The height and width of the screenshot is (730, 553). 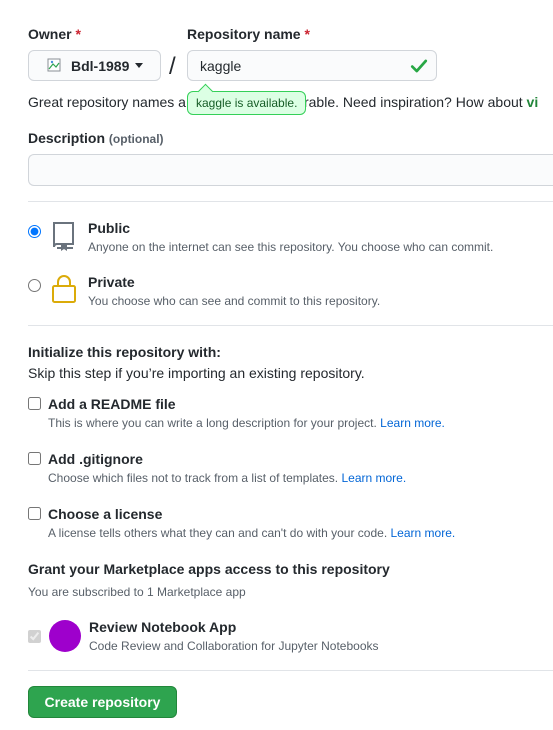 I want to click on hint-prefix: Great repository names a, so click(x=107, y=102).